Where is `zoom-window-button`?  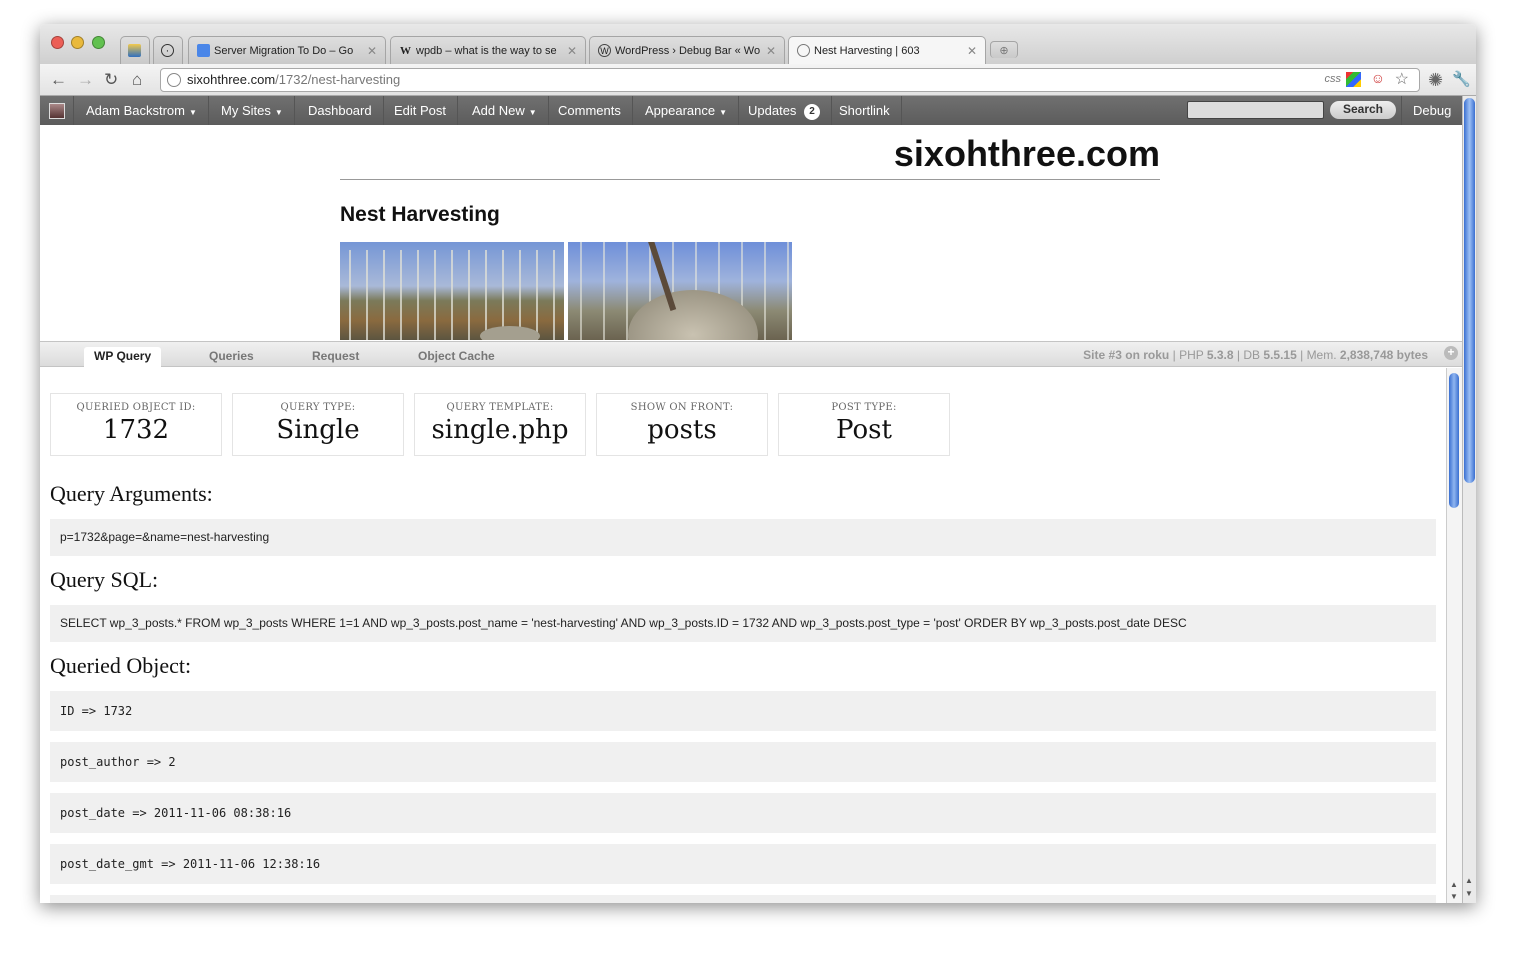
zoom-window-button is located at coordinates (98, 42).